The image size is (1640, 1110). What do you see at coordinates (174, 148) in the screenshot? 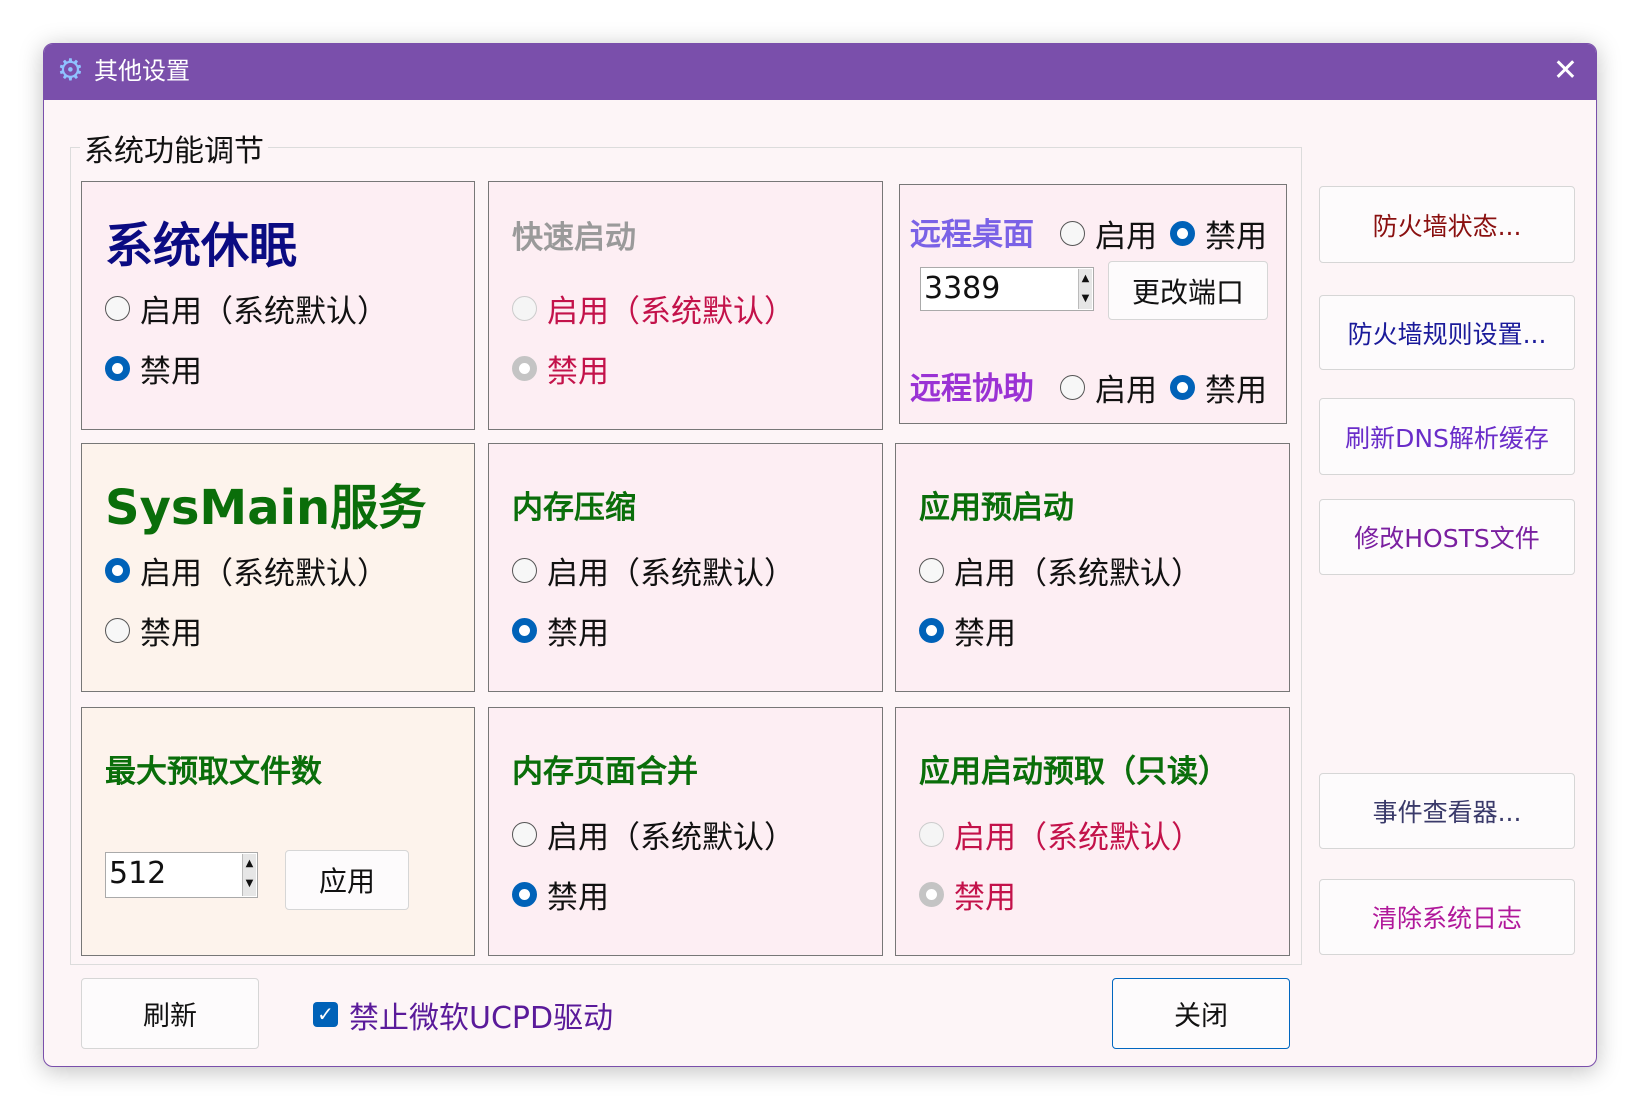
I see `group-label: 系统功能调节` at bounding box center [174, 148].